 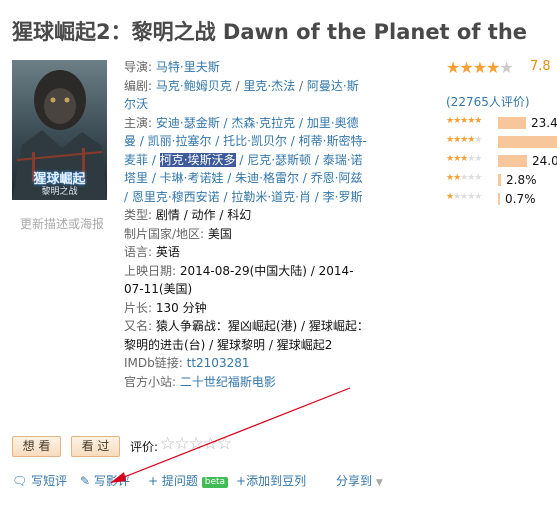 What do you see at coordinates (270, 32) in the screenshot?
I see `page-title: 猩球崛起2：黎明之战 Dawn of the Planet of the` at bounding box center [270, 32].